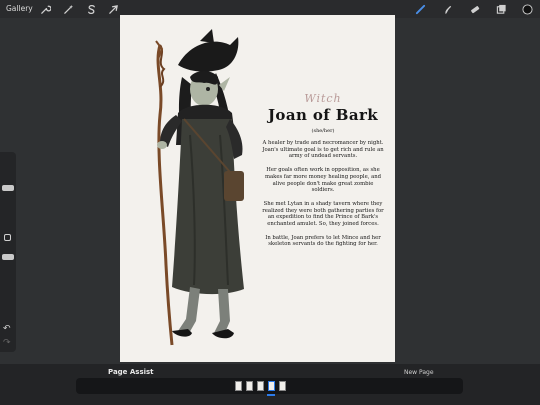 The image size is (540, 405). I want to click on gallery-button: Gallery, so click(19, 8).